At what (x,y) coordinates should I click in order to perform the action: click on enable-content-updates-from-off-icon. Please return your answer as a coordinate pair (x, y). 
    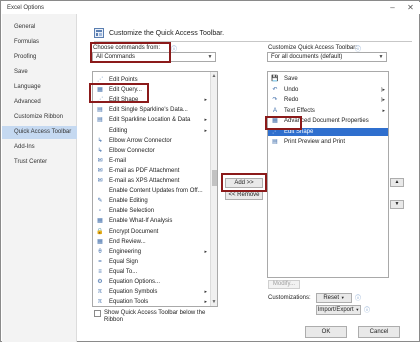
    Looking at the image, I should click on (100, 191).